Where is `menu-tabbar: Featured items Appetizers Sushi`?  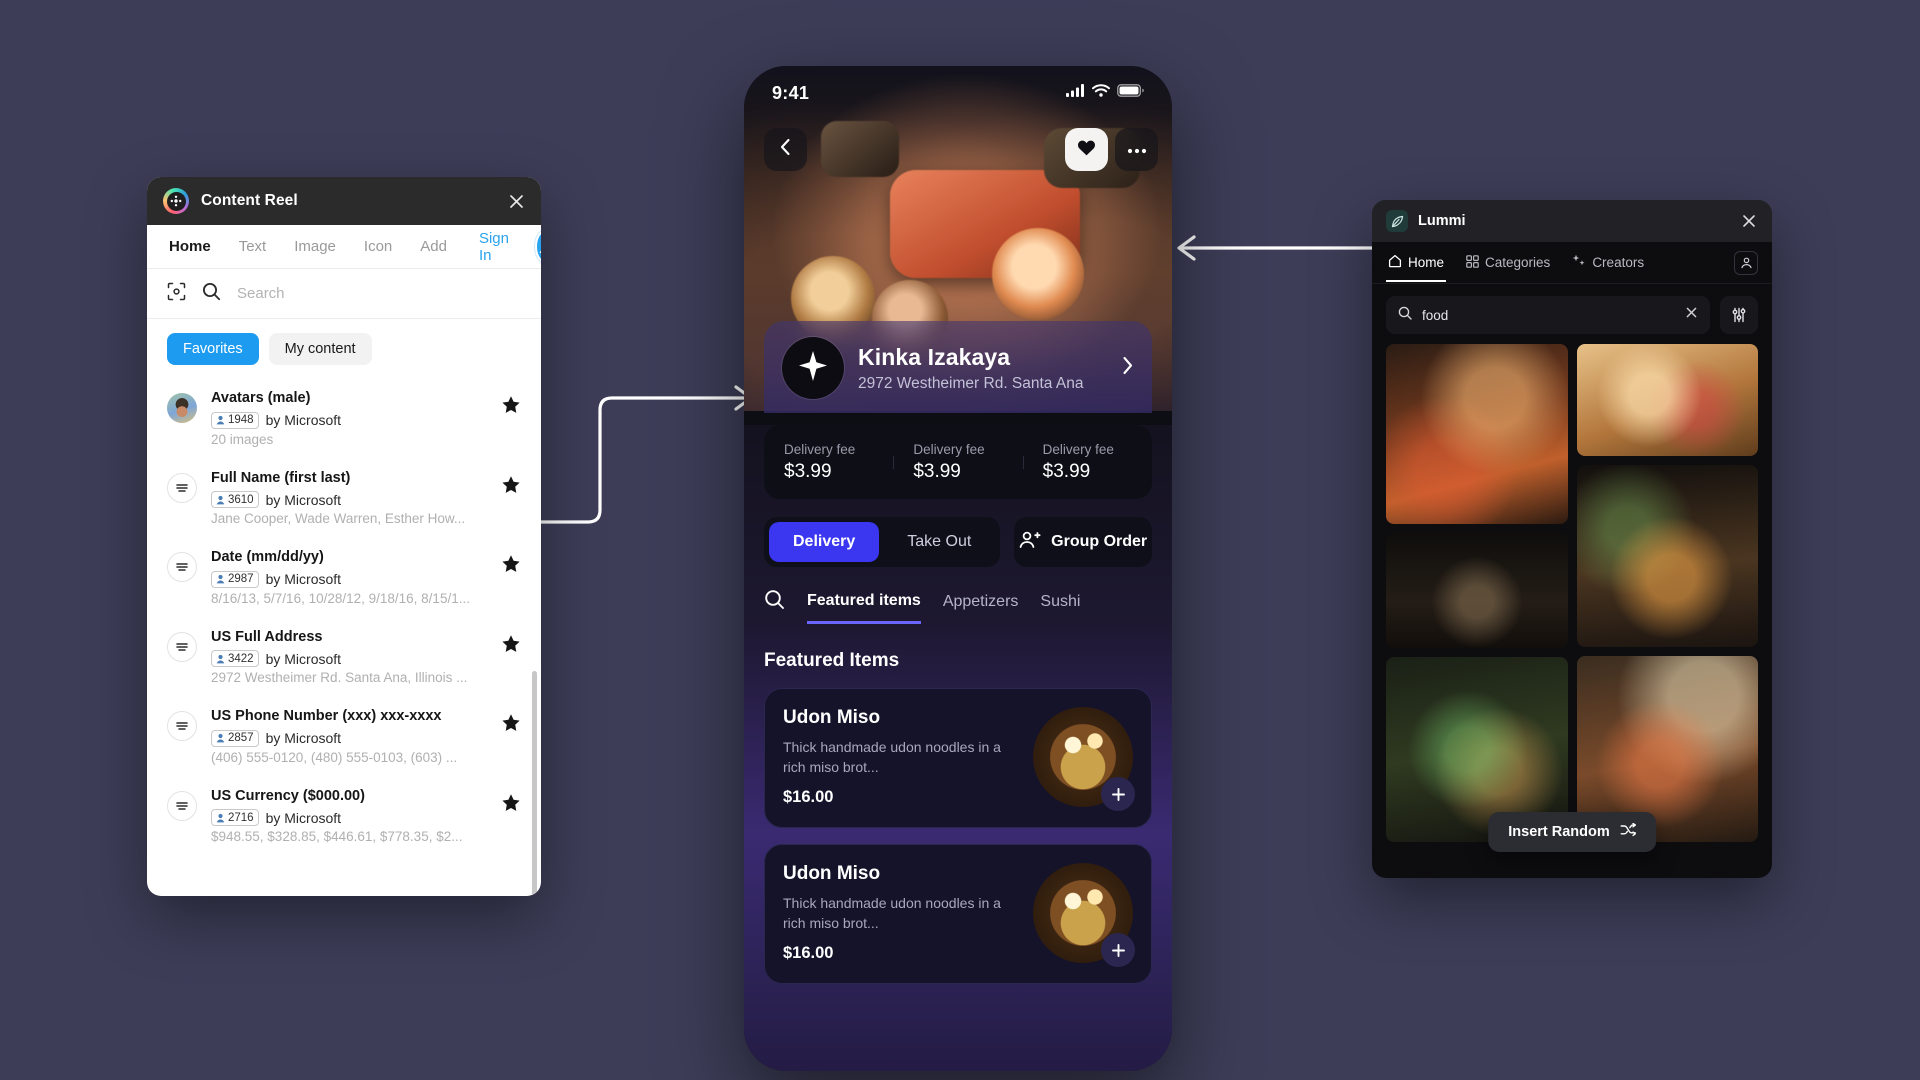
menu-tabbar: Featured items Appetizers Sushi is located at coordinates (958, 608).